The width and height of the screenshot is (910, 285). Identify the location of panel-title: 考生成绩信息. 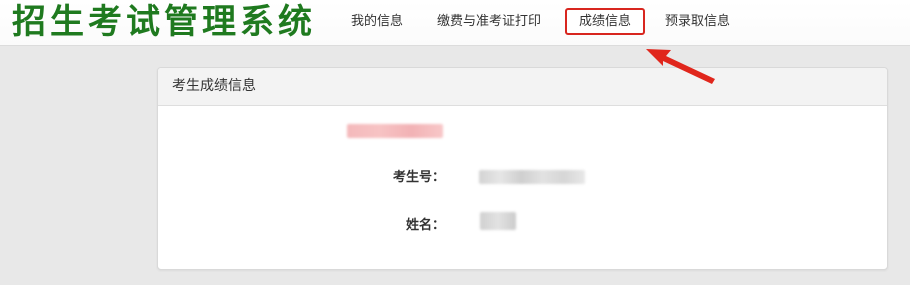
(522, 87).